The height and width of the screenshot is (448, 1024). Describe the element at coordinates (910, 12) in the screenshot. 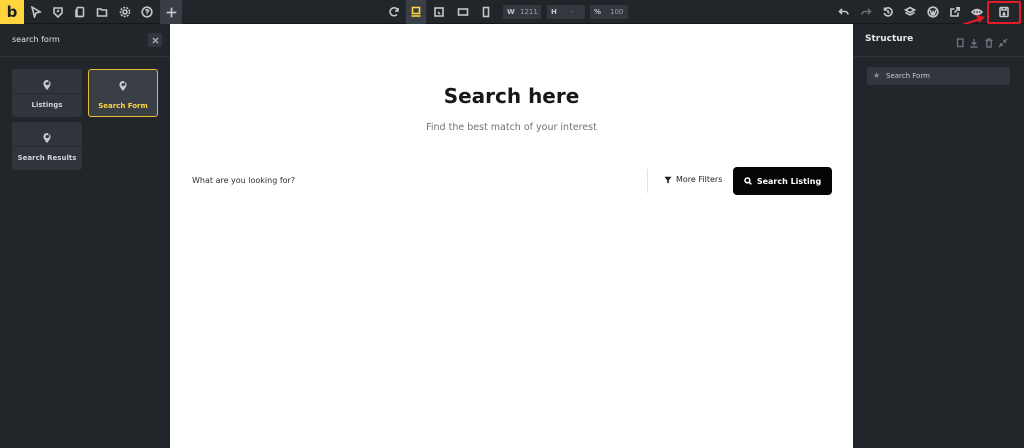

I see `layers-icon` at that location.